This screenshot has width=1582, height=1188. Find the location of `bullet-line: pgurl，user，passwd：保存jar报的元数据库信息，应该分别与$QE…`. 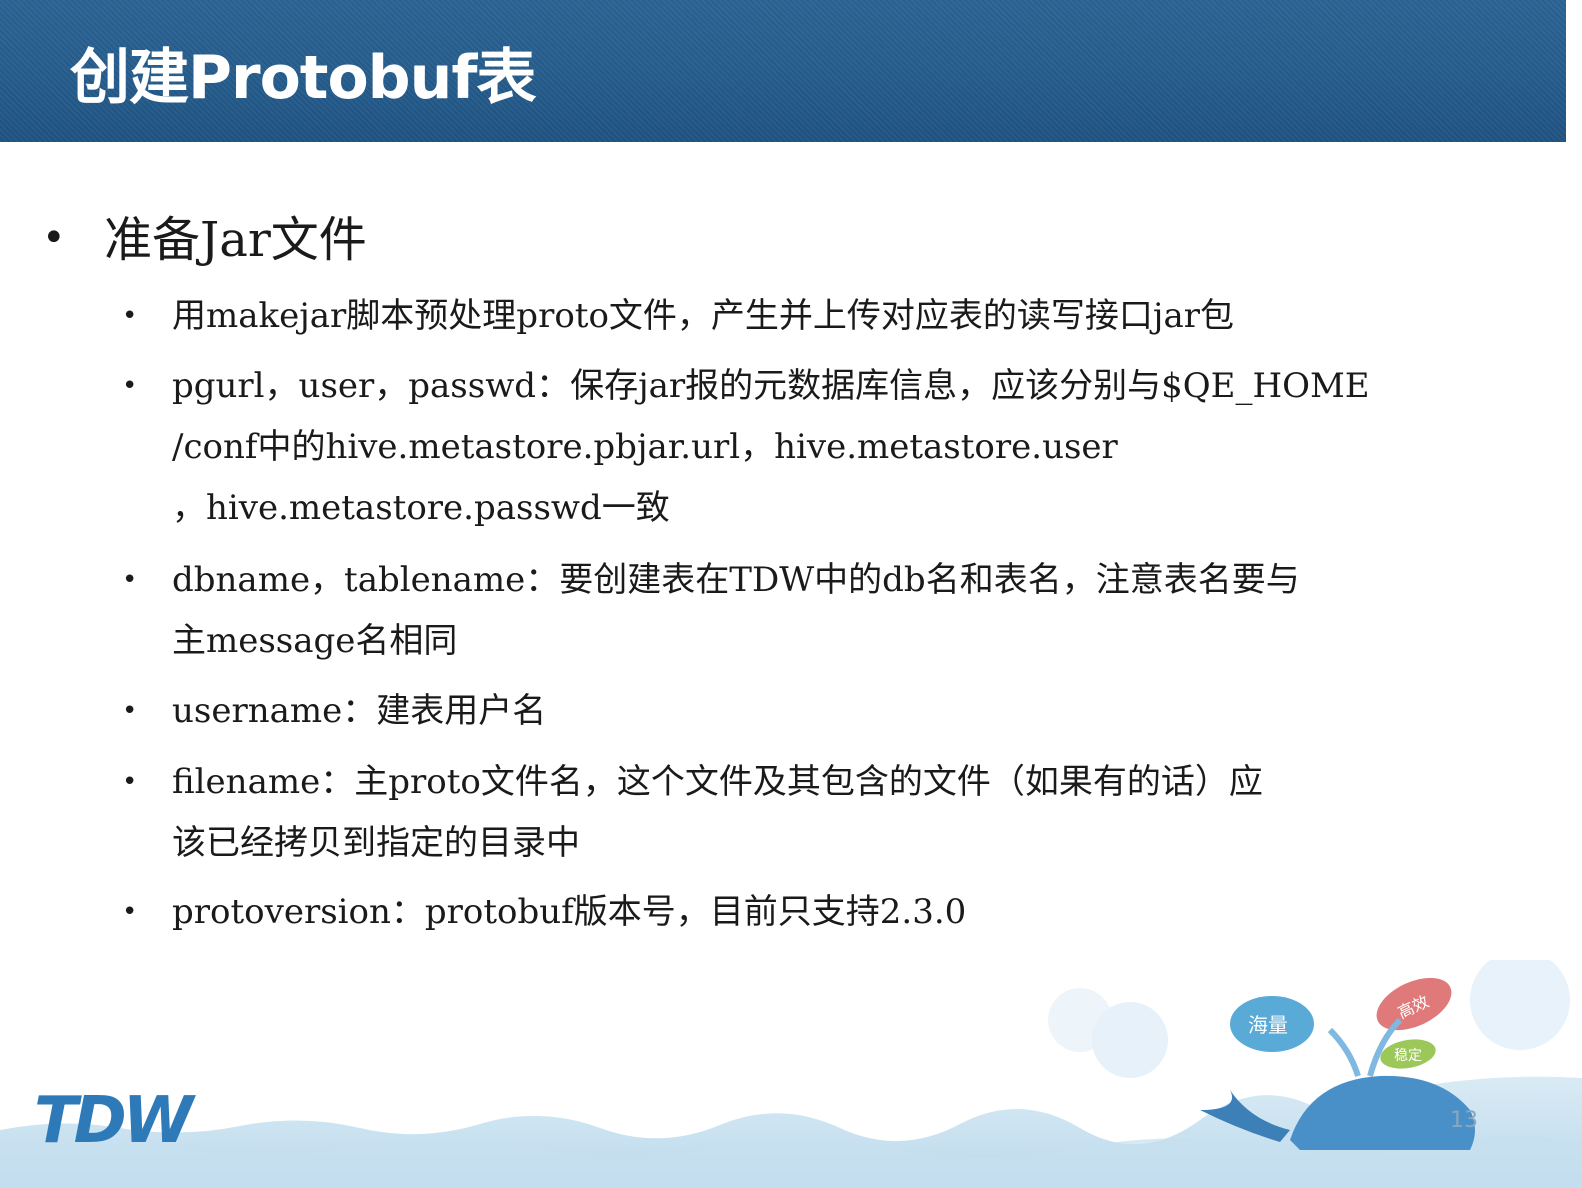

bullet-line: pgurl，user，passwd：保存jar报的元数据库信息，应该分别与$QE… is located at coordinates (771, 386).